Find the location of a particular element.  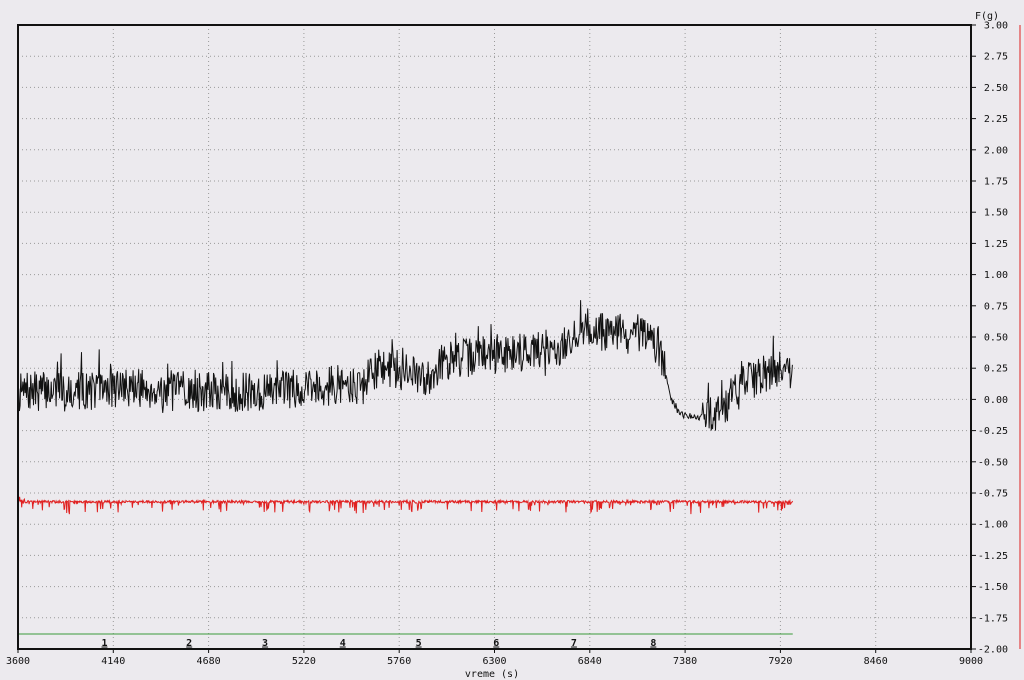

y-tick-label: 0.50 is located at coordinates (996, 338).